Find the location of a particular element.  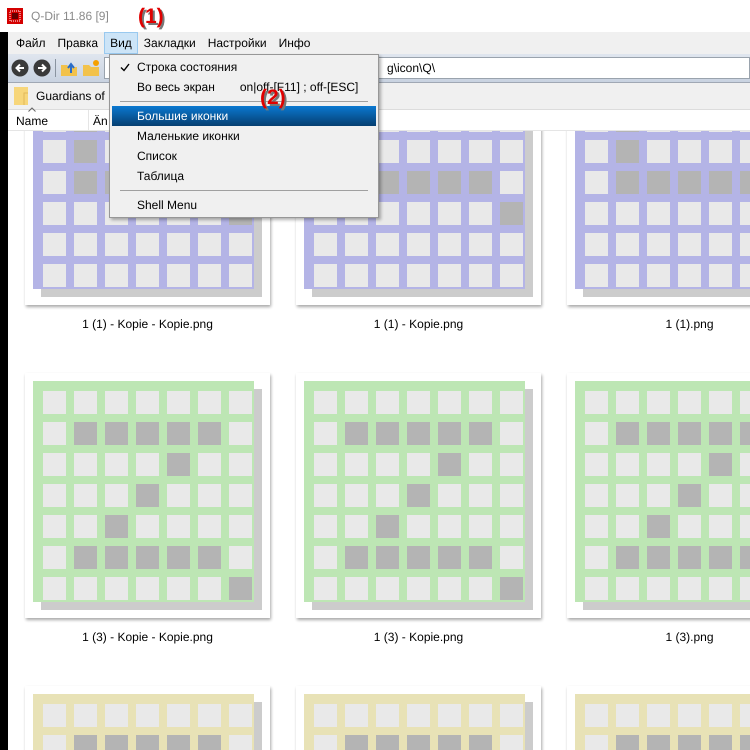

column-header: Än is located at coordinates (99, 120).